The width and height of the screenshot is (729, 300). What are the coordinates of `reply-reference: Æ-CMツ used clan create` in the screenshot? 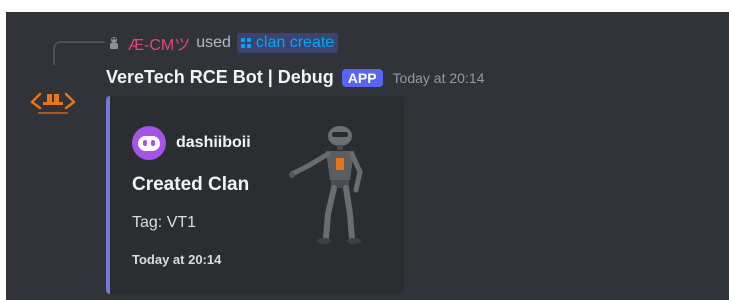 It's located at (222, 43).